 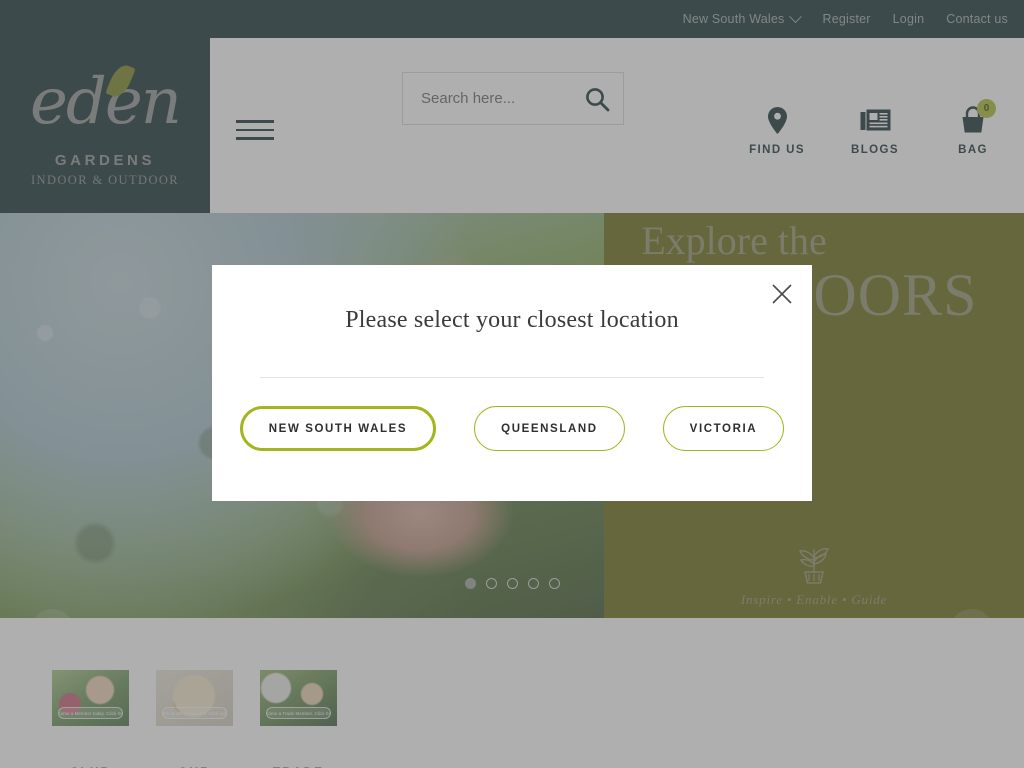 What do you see at coordinates (723, 428) in the screenshot?
I see `location-option-victoria: VICTORIA` at bounding box center [723, 428].